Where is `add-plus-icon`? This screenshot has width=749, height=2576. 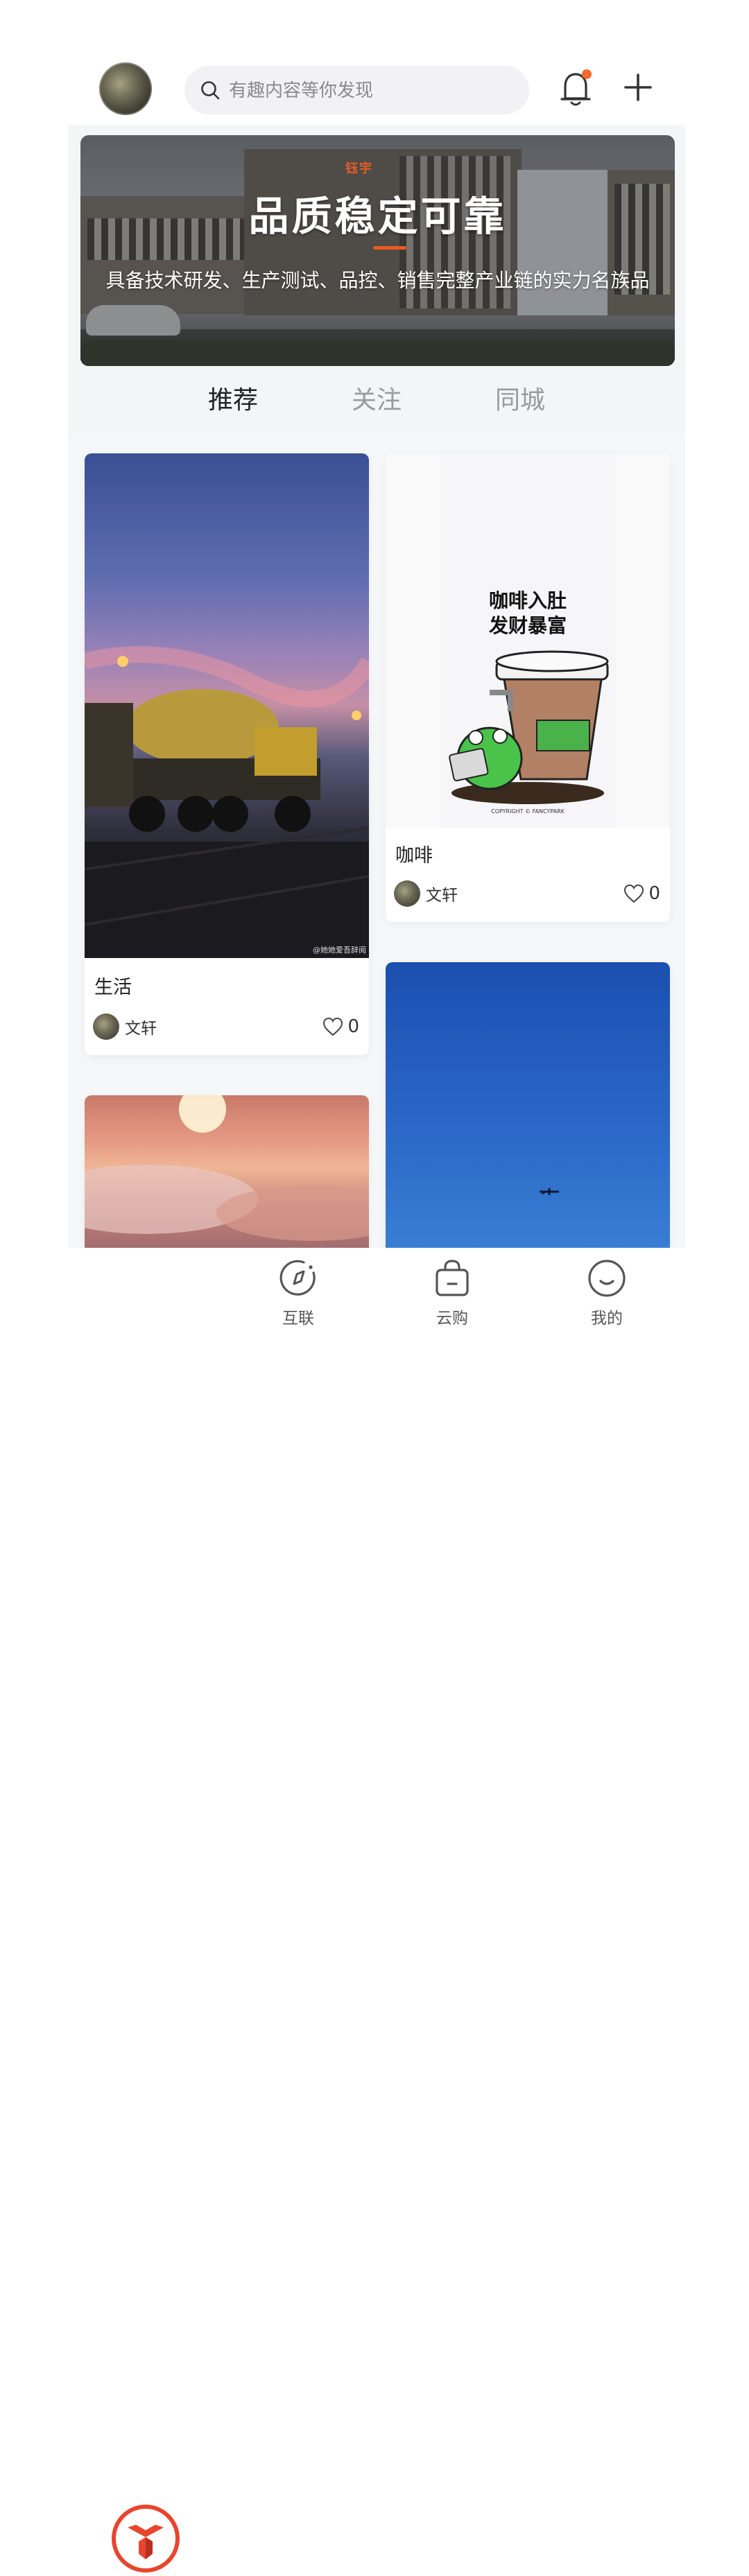 add-plus-icon is located at coordinates (638, 87).